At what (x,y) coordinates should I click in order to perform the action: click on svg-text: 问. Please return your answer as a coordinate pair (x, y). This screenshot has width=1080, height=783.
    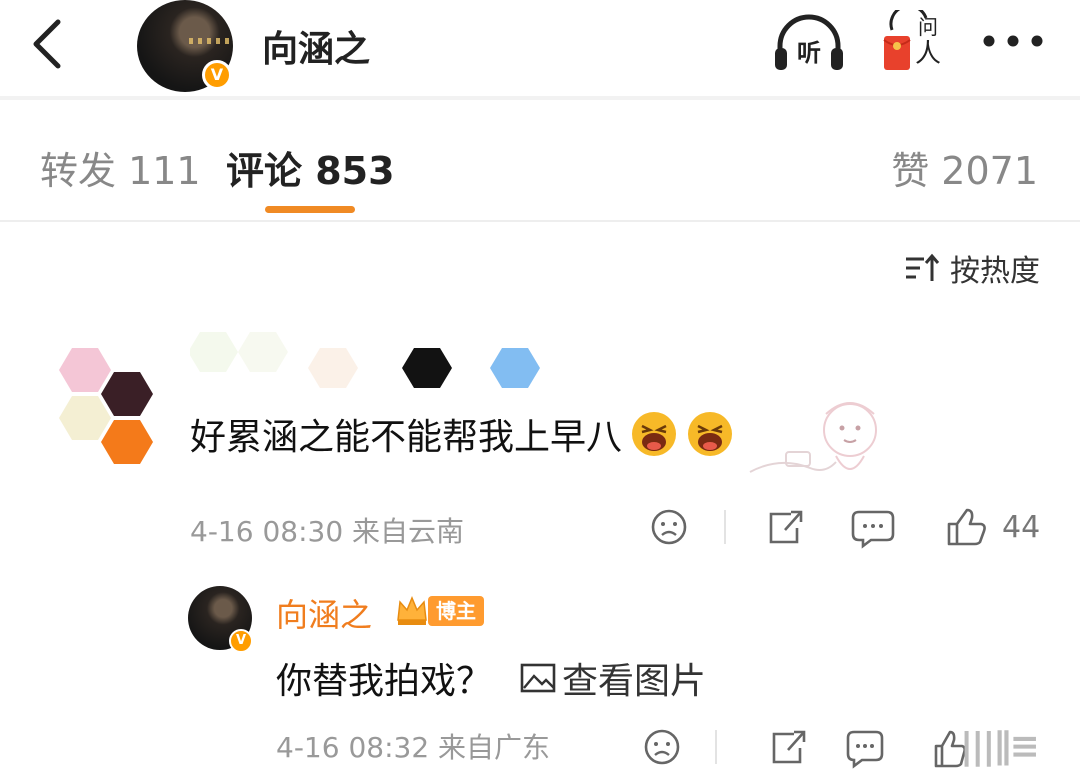
    Looking at the image, I should click on (928, 27).